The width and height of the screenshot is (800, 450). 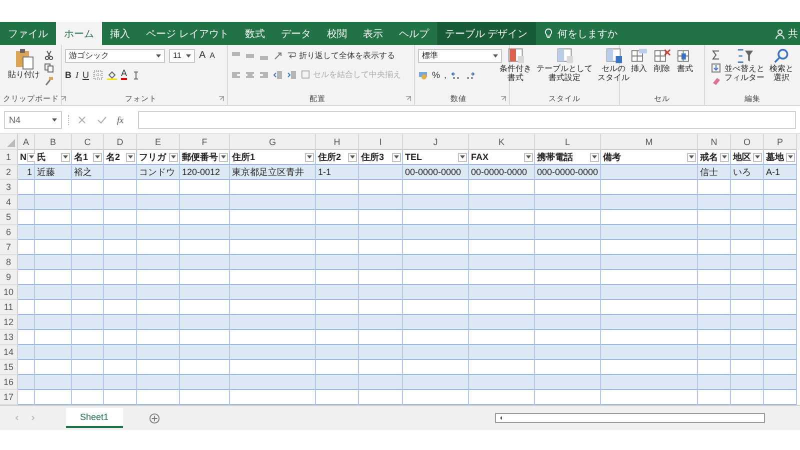 I want to click on table-cell: 00-0000-0000, so click(x=502, y=172).